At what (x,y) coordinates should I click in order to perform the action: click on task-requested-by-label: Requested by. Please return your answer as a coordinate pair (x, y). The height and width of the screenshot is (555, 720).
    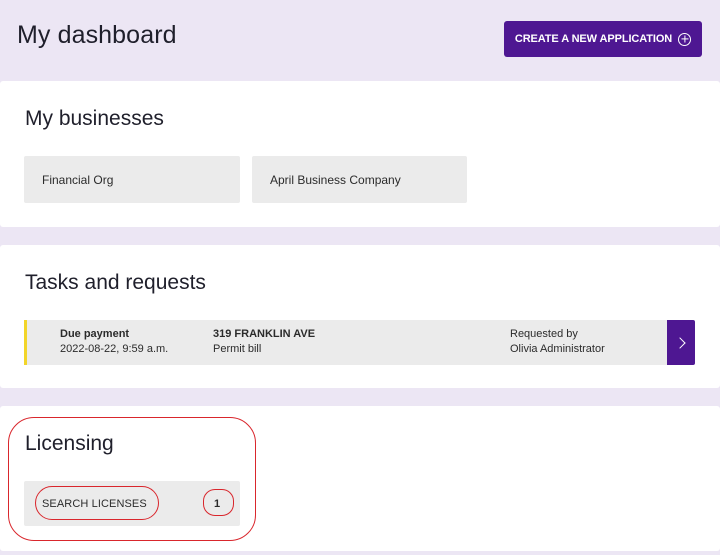
    Looking at the image, I should click on (544, 334).